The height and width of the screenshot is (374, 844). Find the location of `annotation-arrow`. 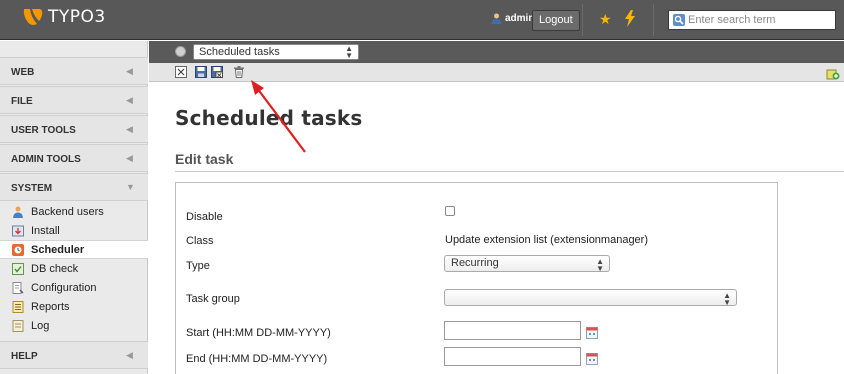

annotation-arrow is located at coordinates (278, 116).